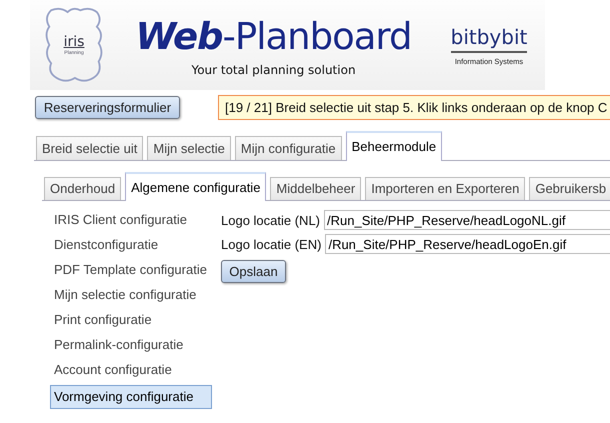 The width and height of the screenshot is (610, 423). What do you see at coordinates (253, 271) in the screenshot?
I see `save-button: Opslaan` at bounding box center [253, 271].